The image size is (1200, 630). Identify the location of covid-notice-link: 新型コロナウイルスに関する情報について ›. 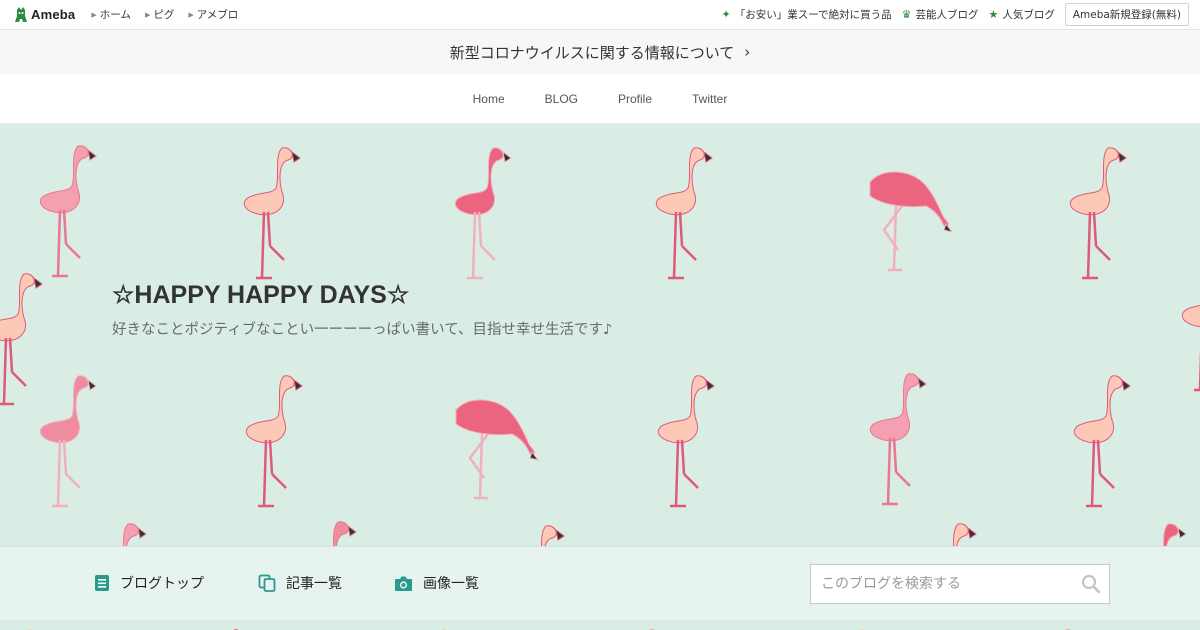
(600, 52).